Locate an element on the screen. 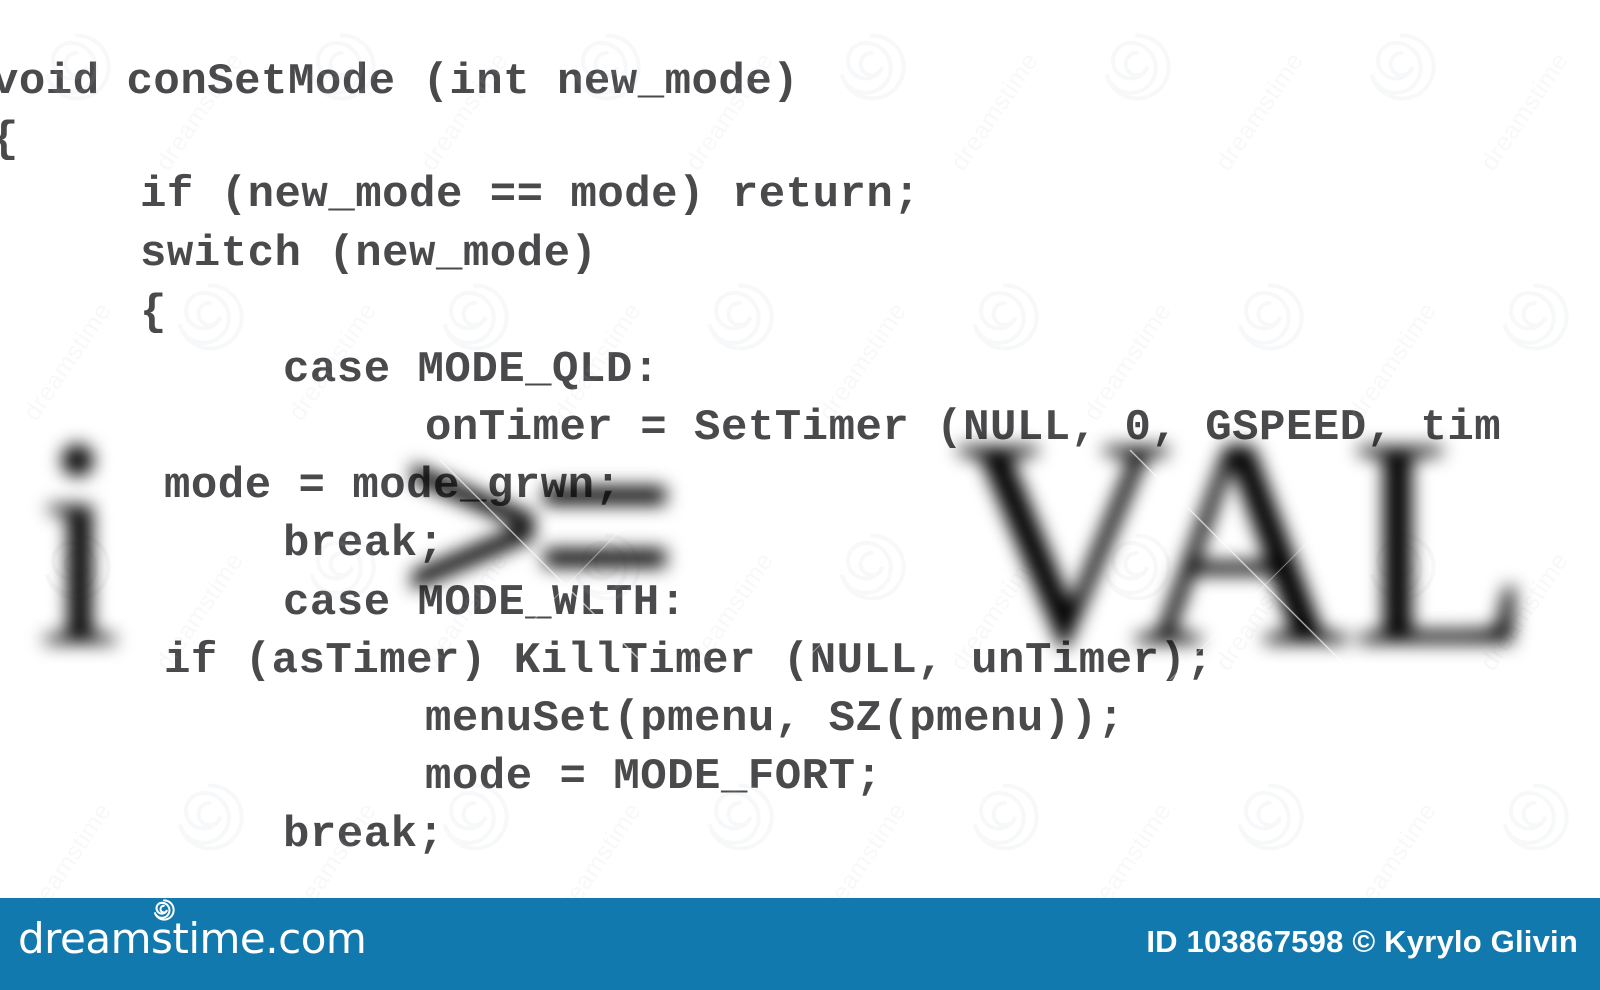 The height and width of the screenshot is (990, 1600). code-line: case MODE_QLD: is located at coordinates (471, 370).